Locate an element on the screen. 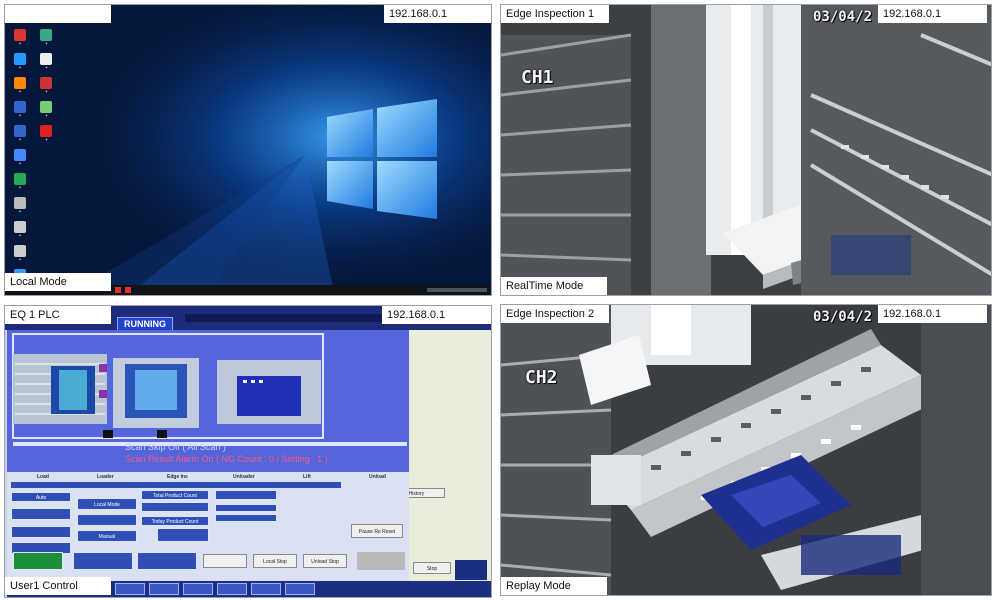  unload-stop-button: Unload Stop is located at coordinates (325, 561).